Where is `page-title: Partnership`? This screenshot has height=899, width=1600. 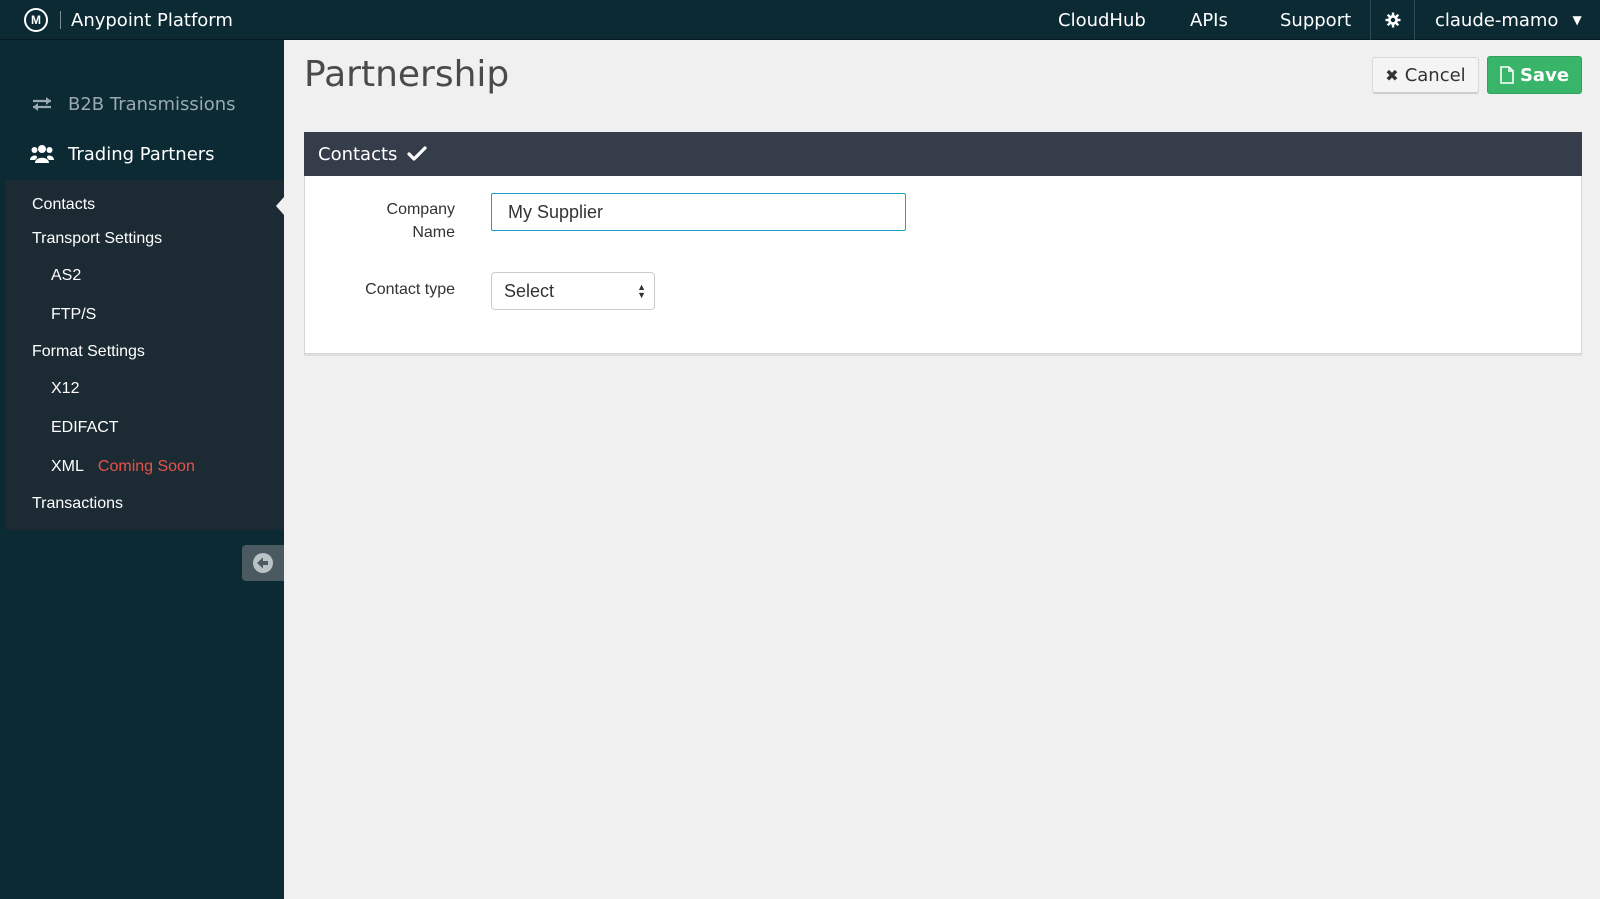
page-title: Partnership is located at coordinates (407, 74).